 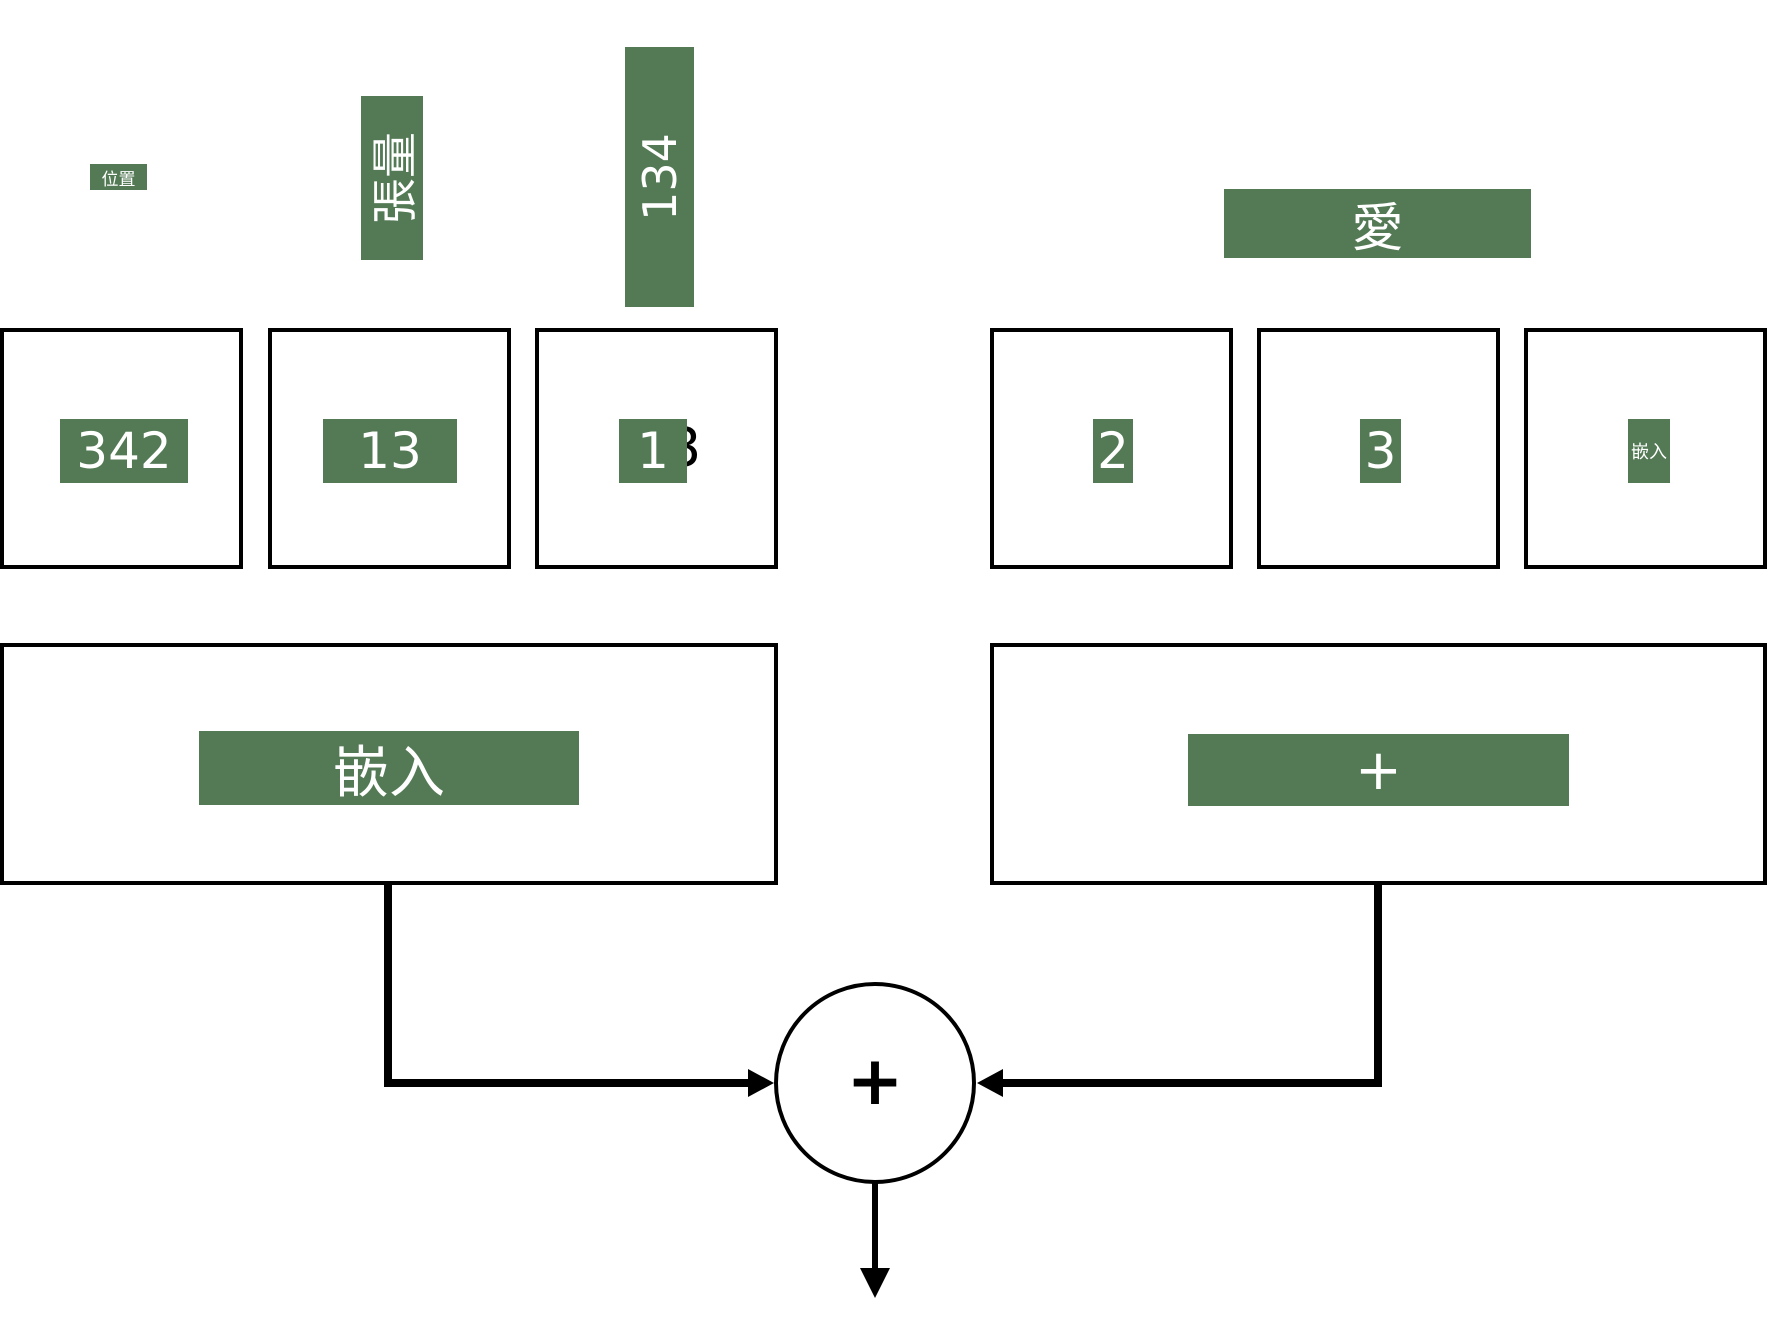 I want to click on tensor-label: 張量, so click(x=392, y=178).